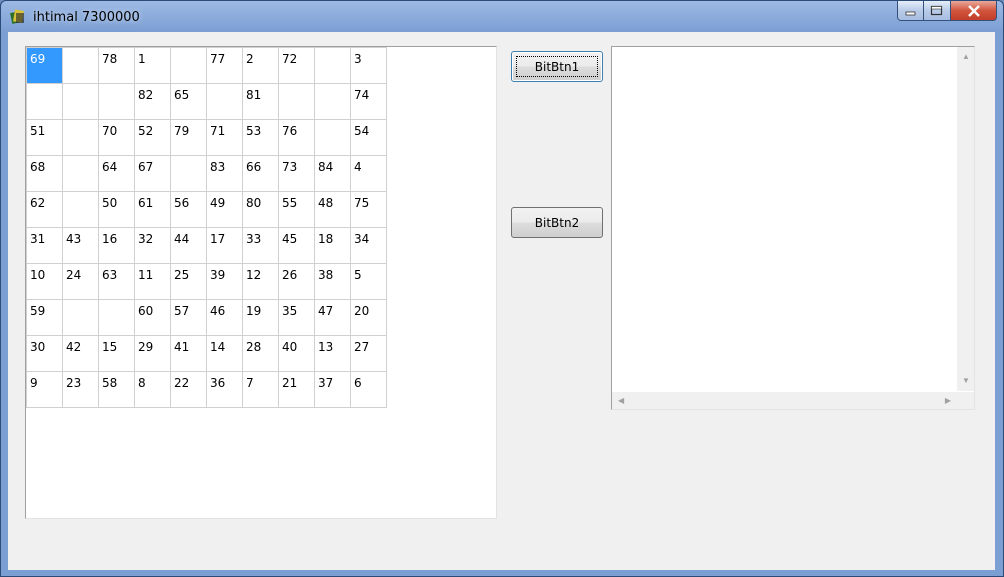 The height and width of the screenshot is (577, 1004). I want to click on grid-cell: 42, so click(80, 353).